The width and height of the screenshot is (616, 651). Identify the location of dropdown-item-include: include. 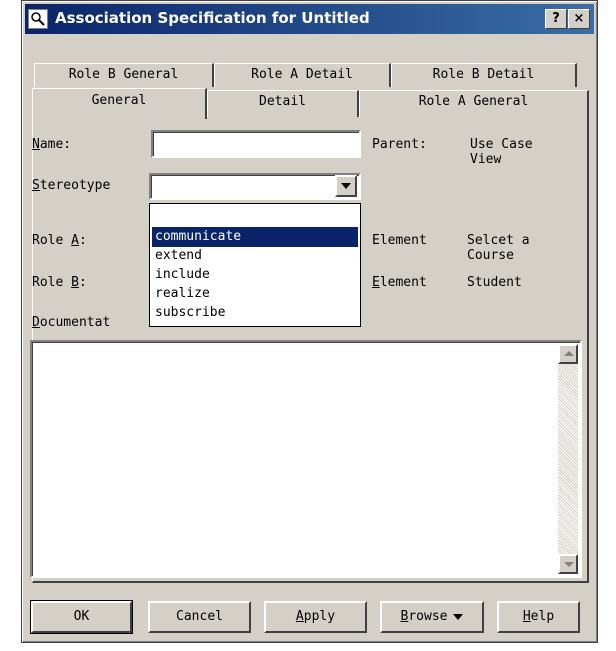
(255, 275).